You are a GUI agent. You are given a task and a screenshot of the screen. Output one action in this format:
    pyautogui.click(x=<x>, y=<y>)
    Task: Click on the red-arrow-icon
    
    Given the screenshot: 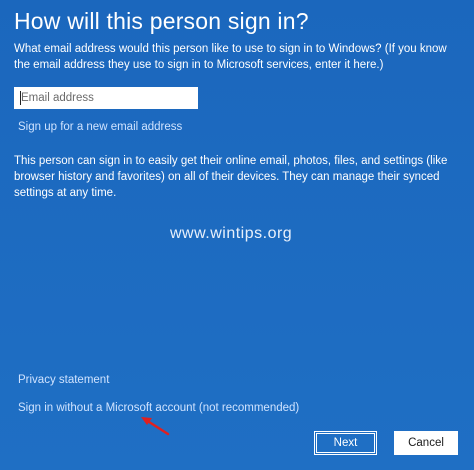 What is the action you would take?
    pyautogui.click(x=155, y=426)
    